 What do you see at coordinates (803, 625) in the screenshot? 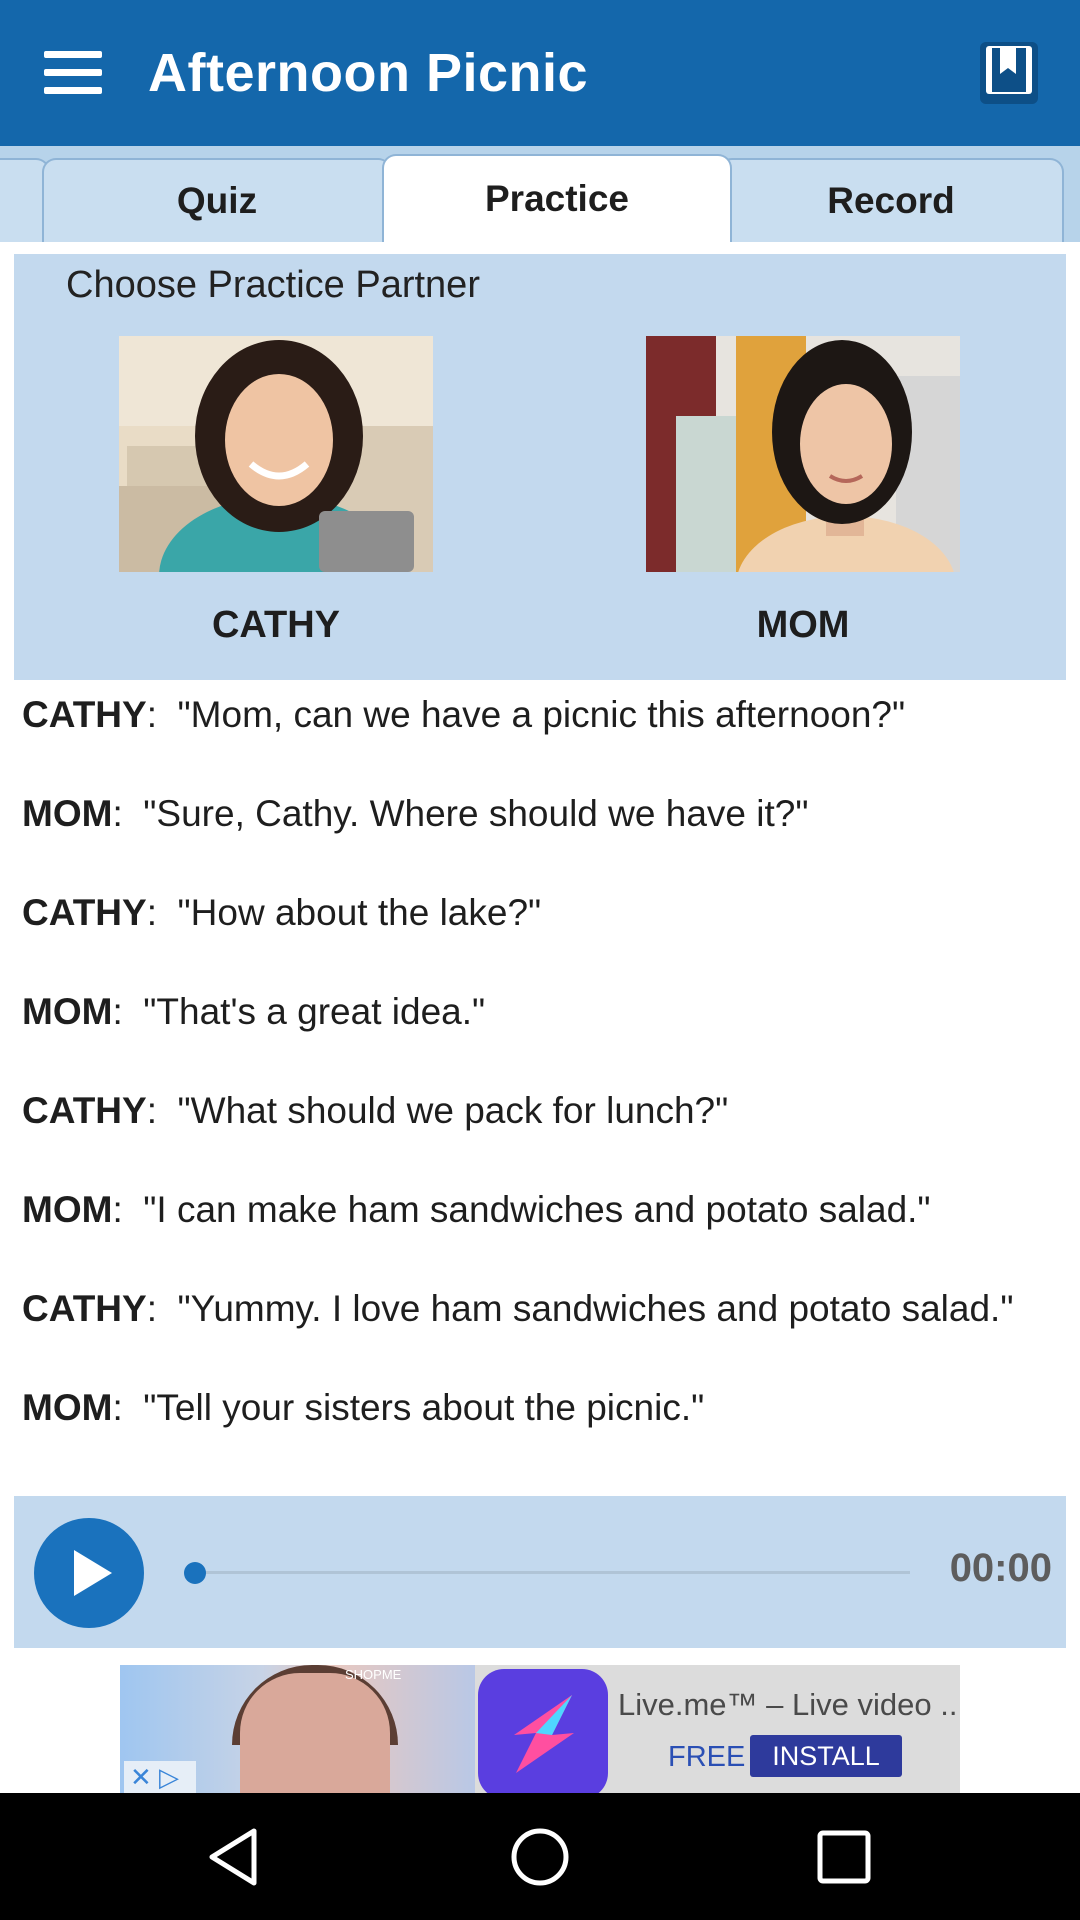
I see `partner-name-mom: MOM` at bounding box center [803, 625].